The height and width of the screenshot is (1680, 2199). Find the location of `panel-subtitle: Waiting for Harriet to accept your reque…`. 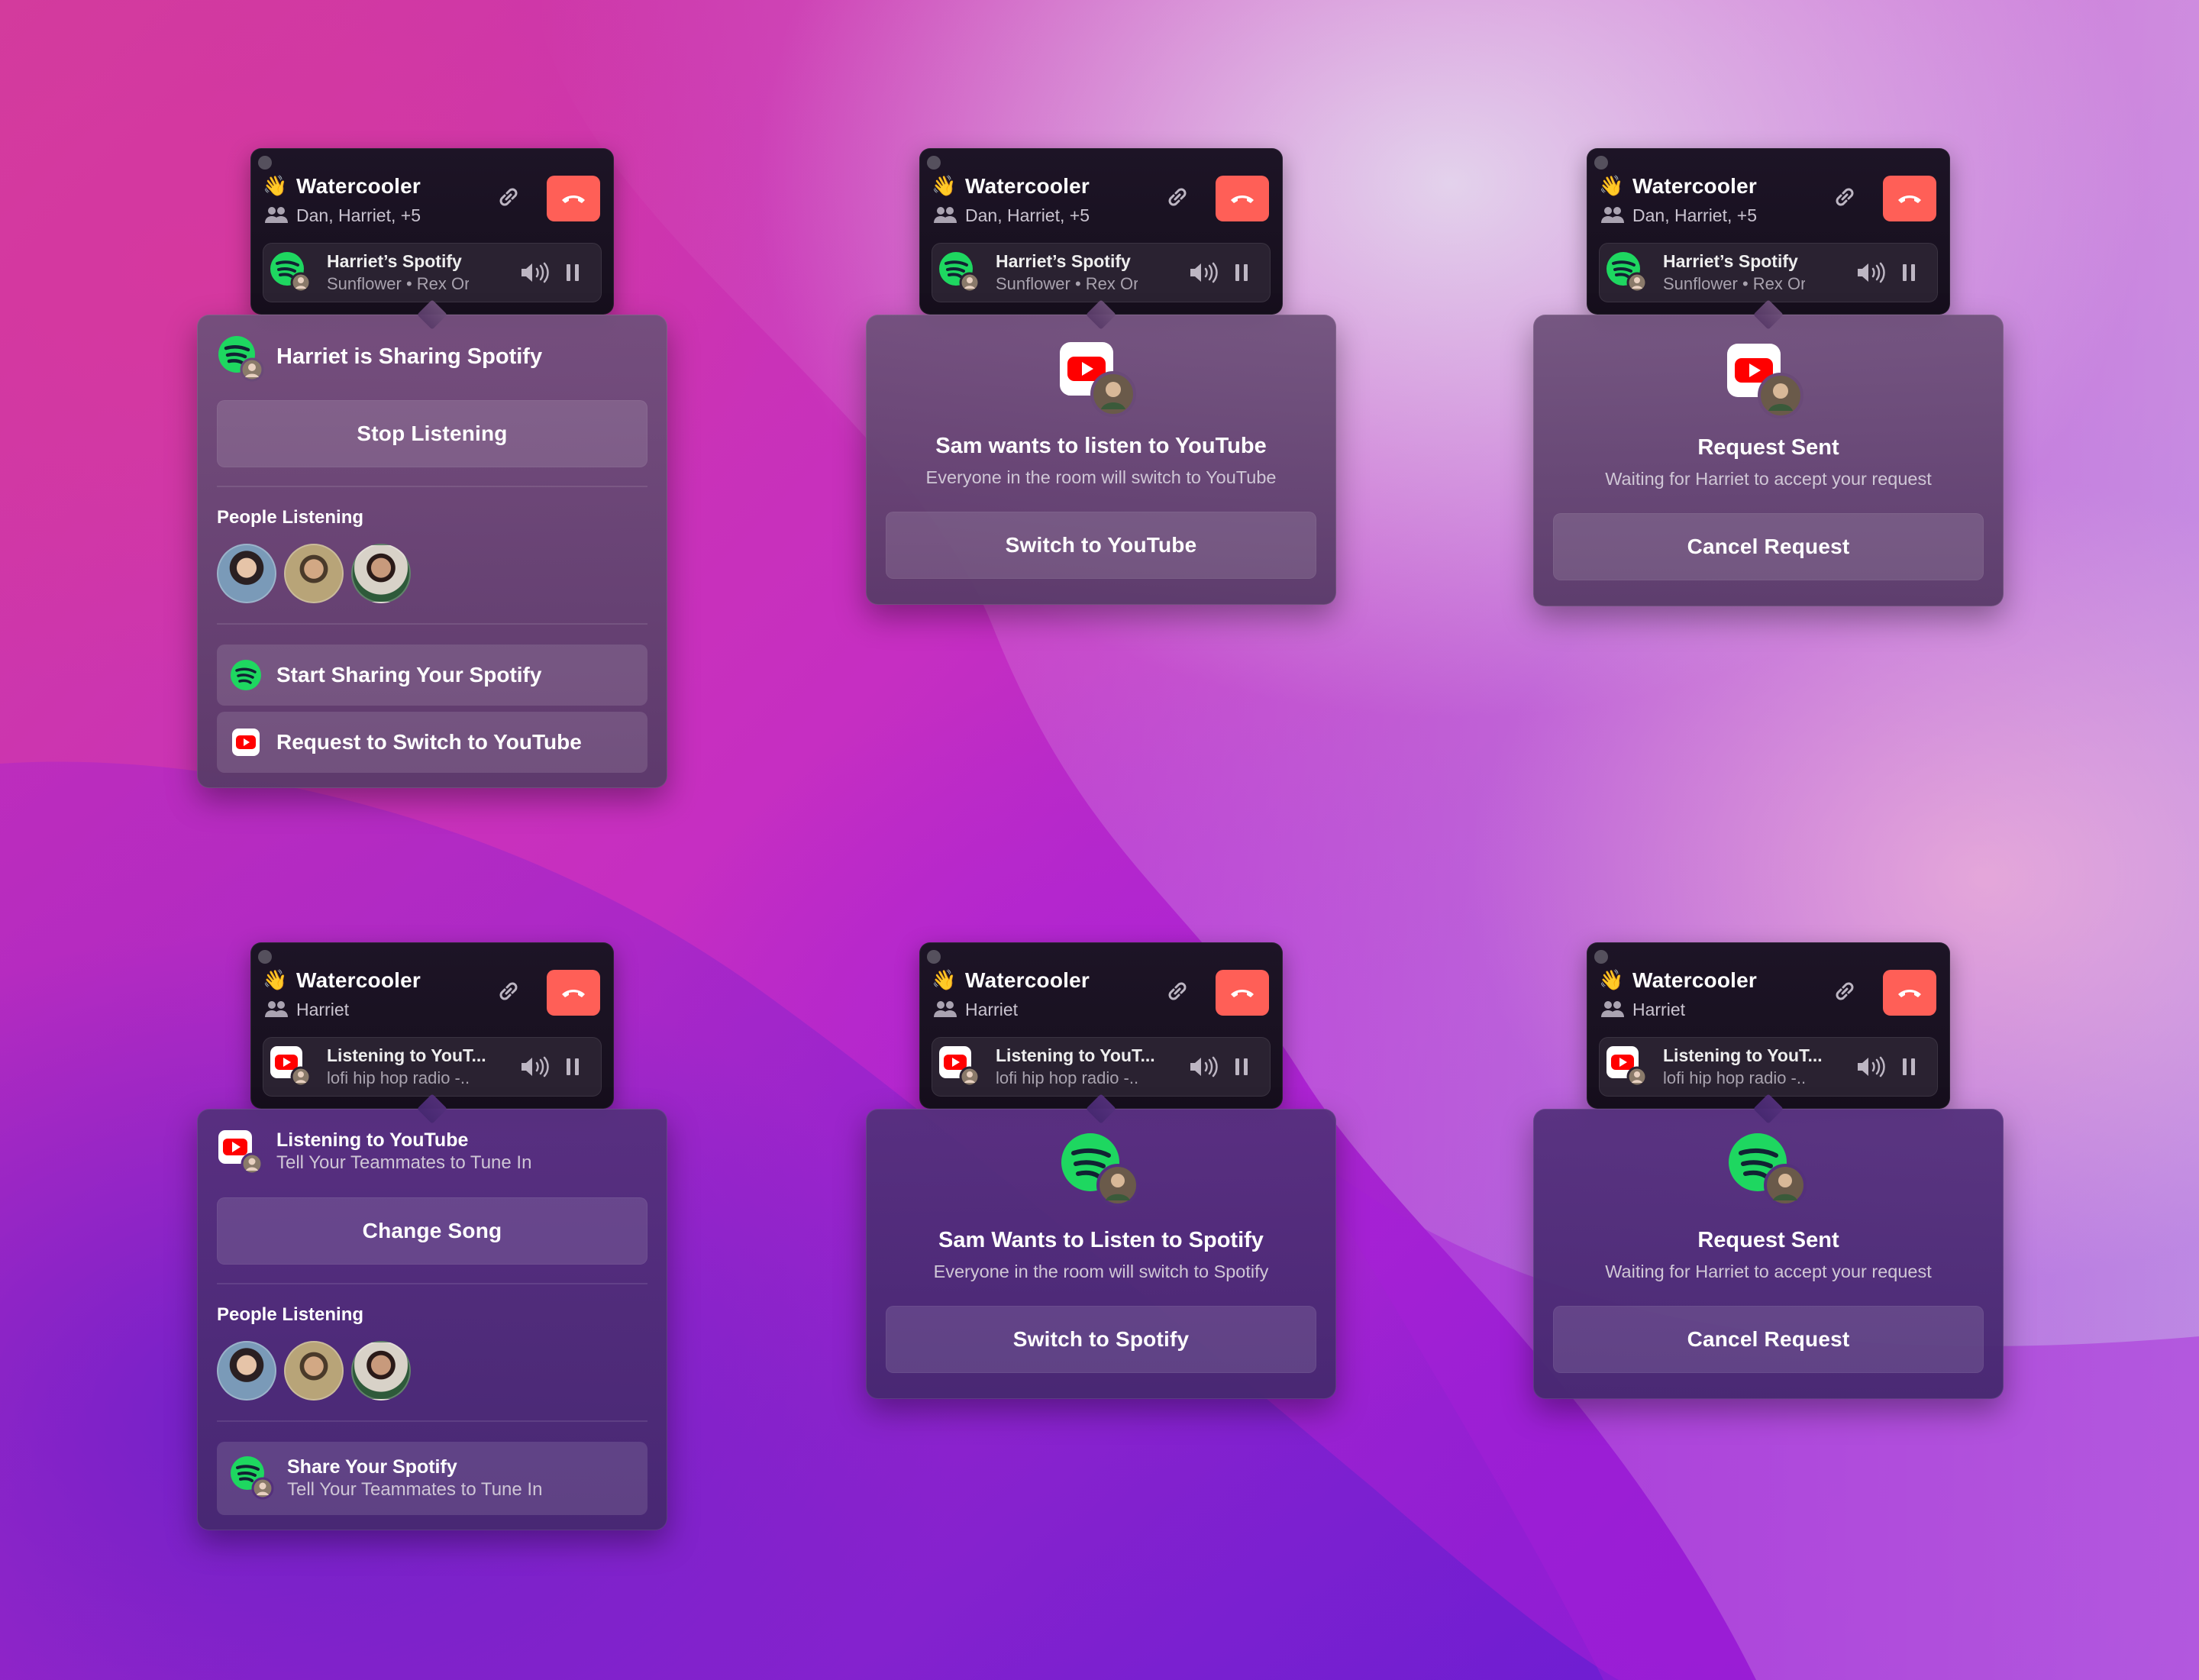

panel-subtitle: Waiting for Harriet to accept your reque… is located at coordinates (1768, 479).